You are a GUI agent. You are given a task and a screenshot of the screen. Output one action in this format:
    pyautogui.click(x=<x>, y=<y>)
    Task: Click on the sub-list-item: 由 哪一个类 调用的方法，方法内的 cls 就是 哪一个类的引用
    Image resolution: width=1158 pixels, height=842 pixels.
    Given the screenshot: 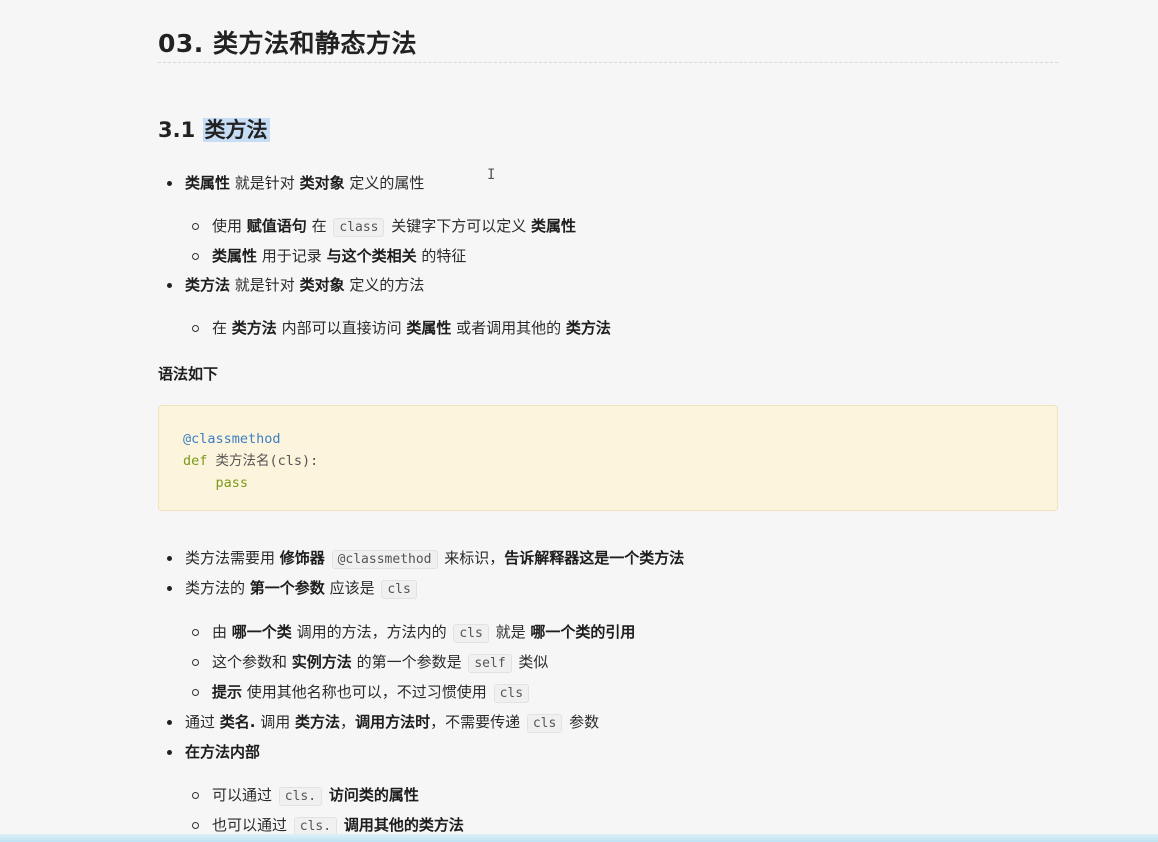 What is the action you would take?
    pyautogui.click(x=608, y=633)
    